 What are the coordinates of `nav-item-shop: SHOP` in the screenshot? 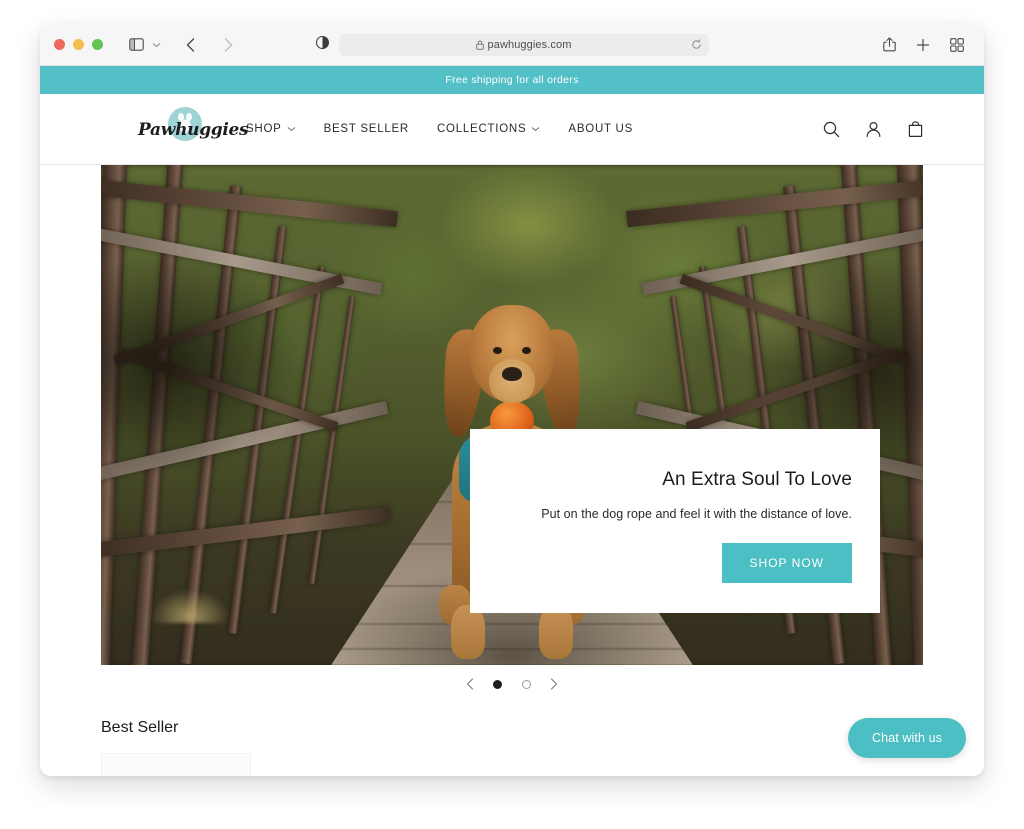 It's located at (271, 129).